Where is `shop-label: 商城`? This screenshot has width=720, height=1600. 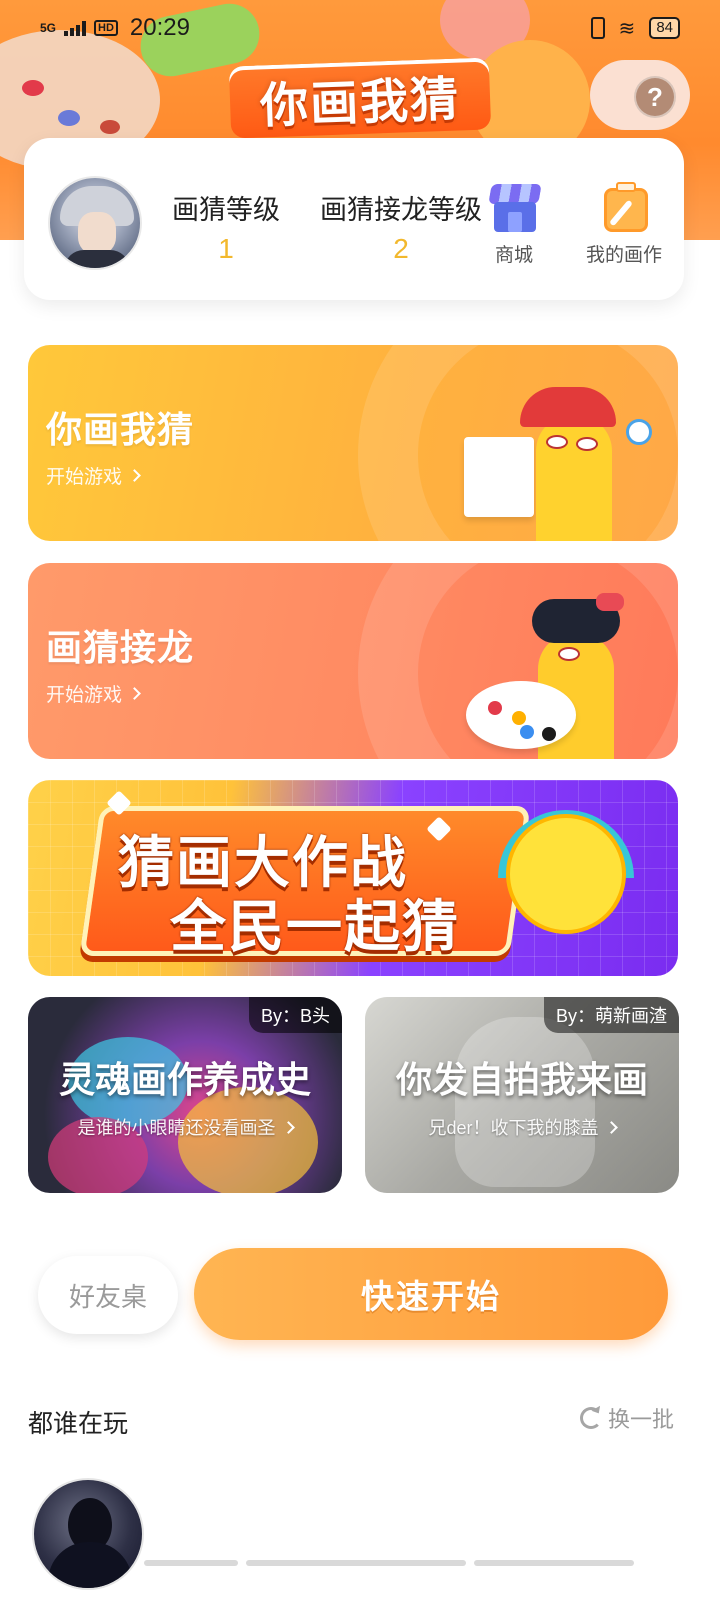 shop-label: 商城 is located at coordinates (513, 255).